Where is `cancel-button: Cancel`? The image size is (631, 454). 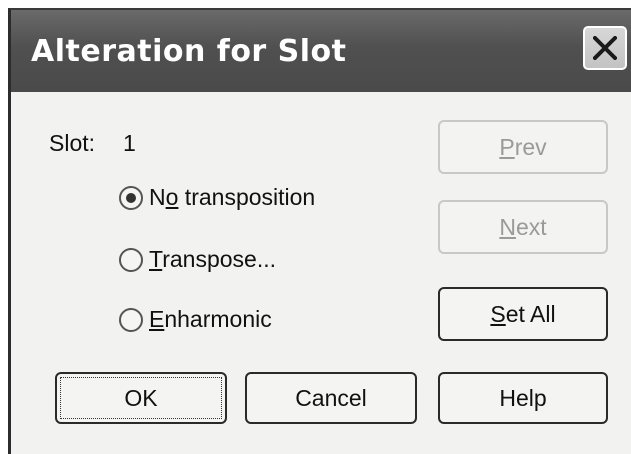
cancel-button: Cancel is located at coordinates (331, 398).